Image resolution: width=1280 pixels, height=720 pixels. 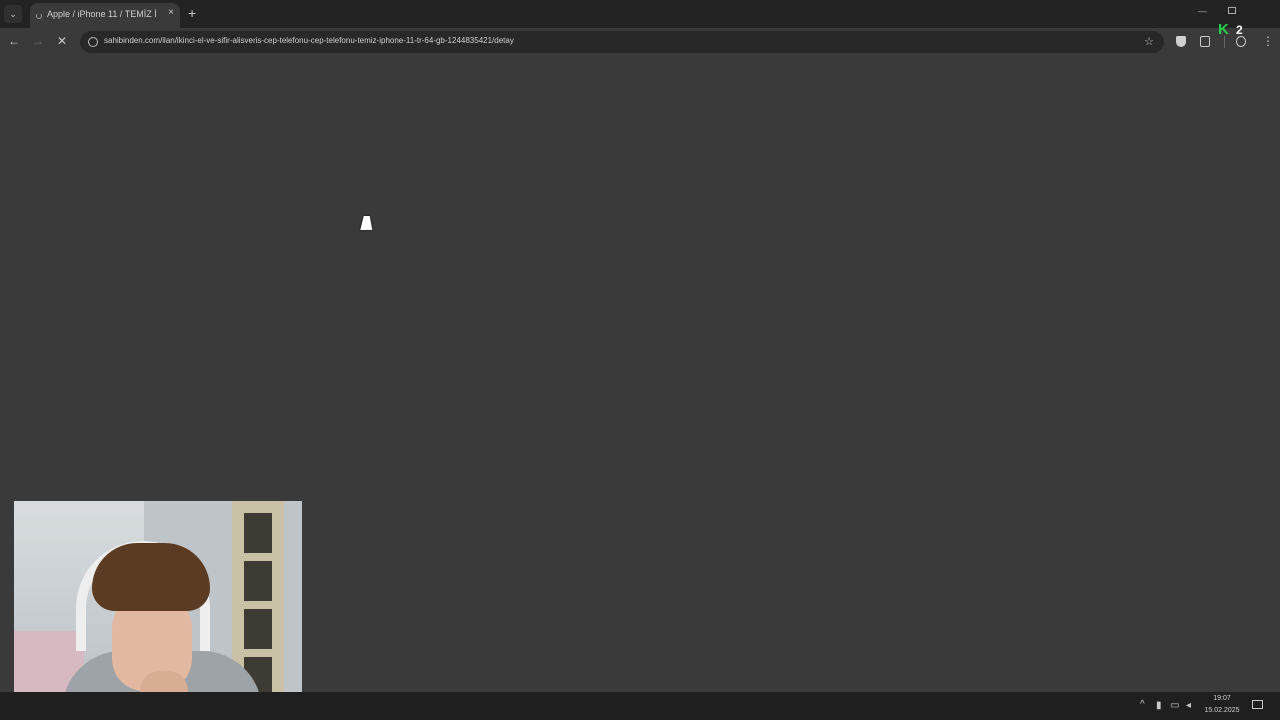 I want to click on notification-center-icon, so click(x=1257, y=704).